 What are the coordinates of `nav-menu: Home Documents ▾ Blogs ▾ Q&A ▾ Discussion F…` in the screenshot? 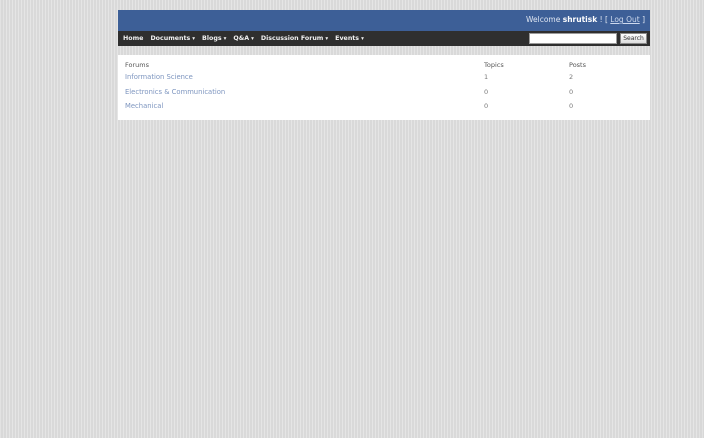 It's located at (247, 38).